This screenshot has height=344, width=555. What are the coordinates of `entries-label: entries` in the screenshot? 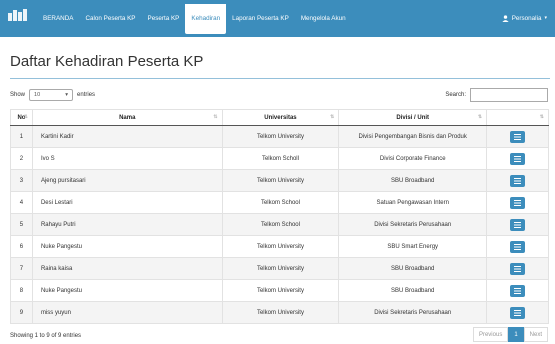 It's located at (86, 95).